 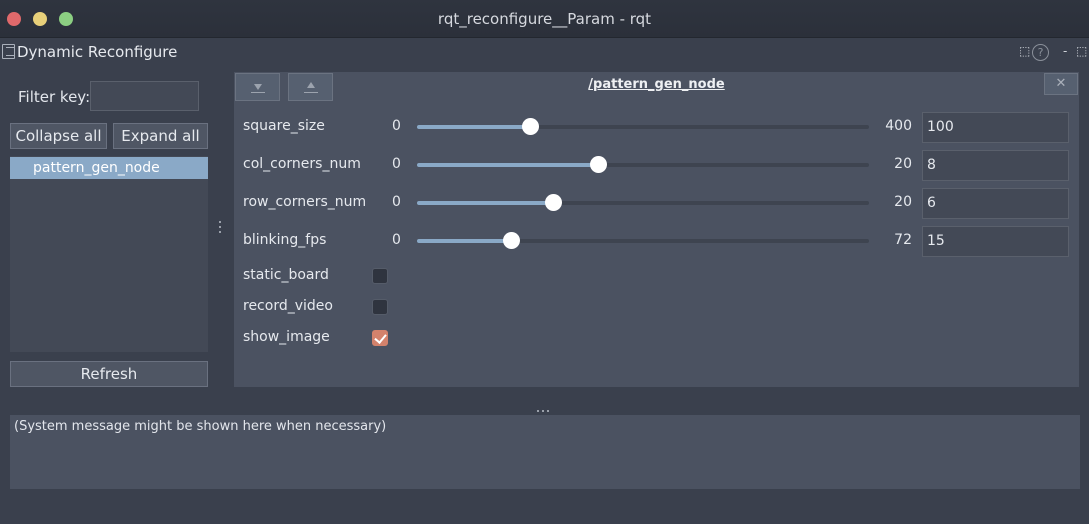 What do you see at coordinates (903, 240) in the screenshot?
I see `param-max: 72` at bounding box center [903, 240].